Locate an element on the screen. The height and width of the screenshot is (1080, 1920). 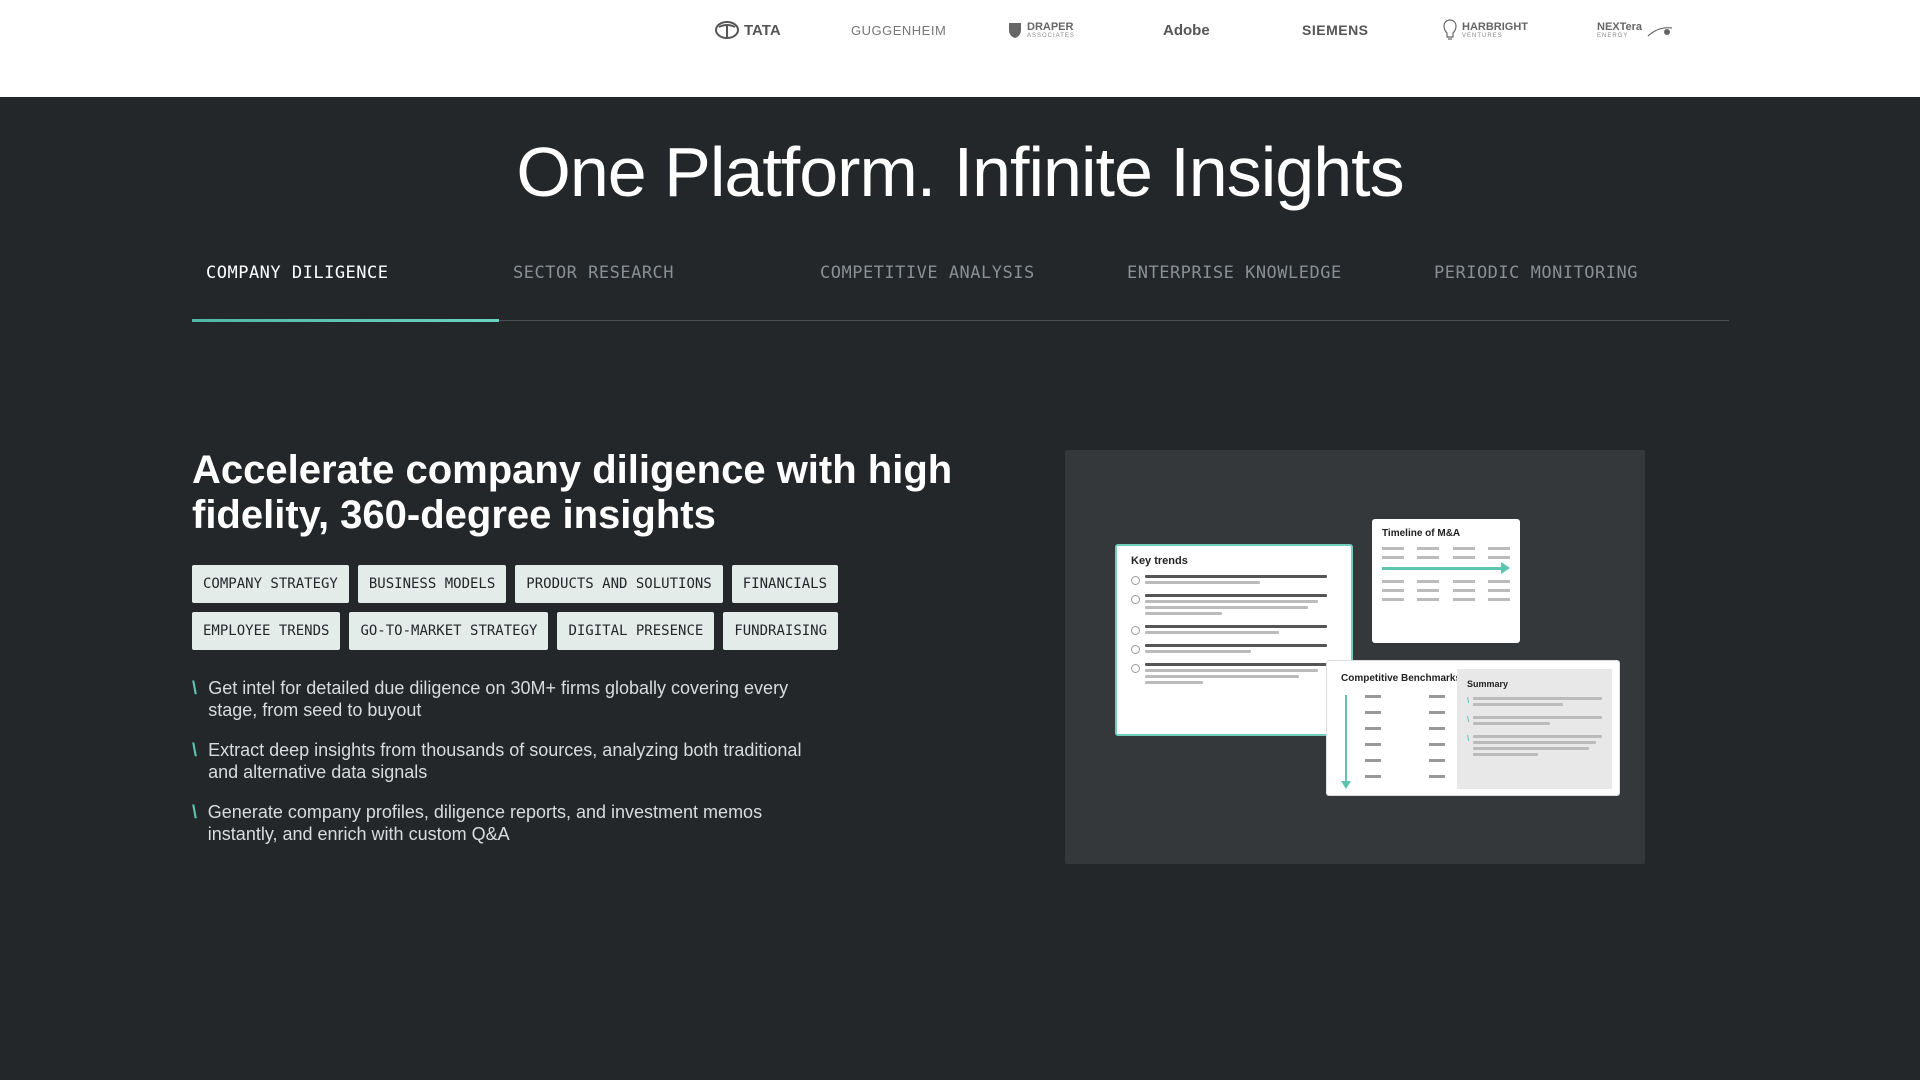
arrow-right-icon is located at coordinates (1446, 568).